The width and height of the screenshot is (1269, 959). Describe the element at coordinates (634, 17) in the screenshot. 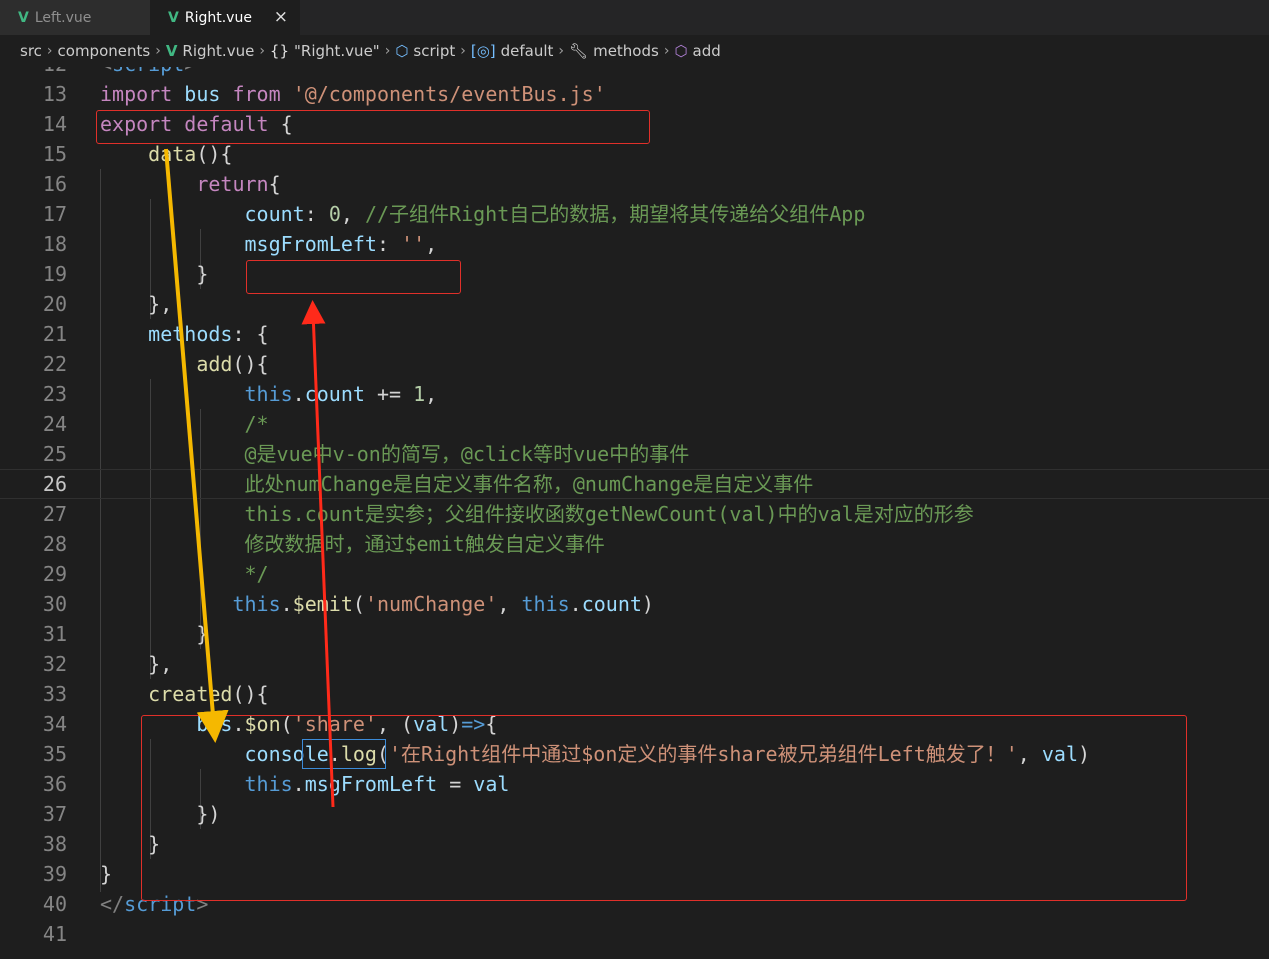

I see `tab-bar: V Left.vue V Right.vue ×` at that location.